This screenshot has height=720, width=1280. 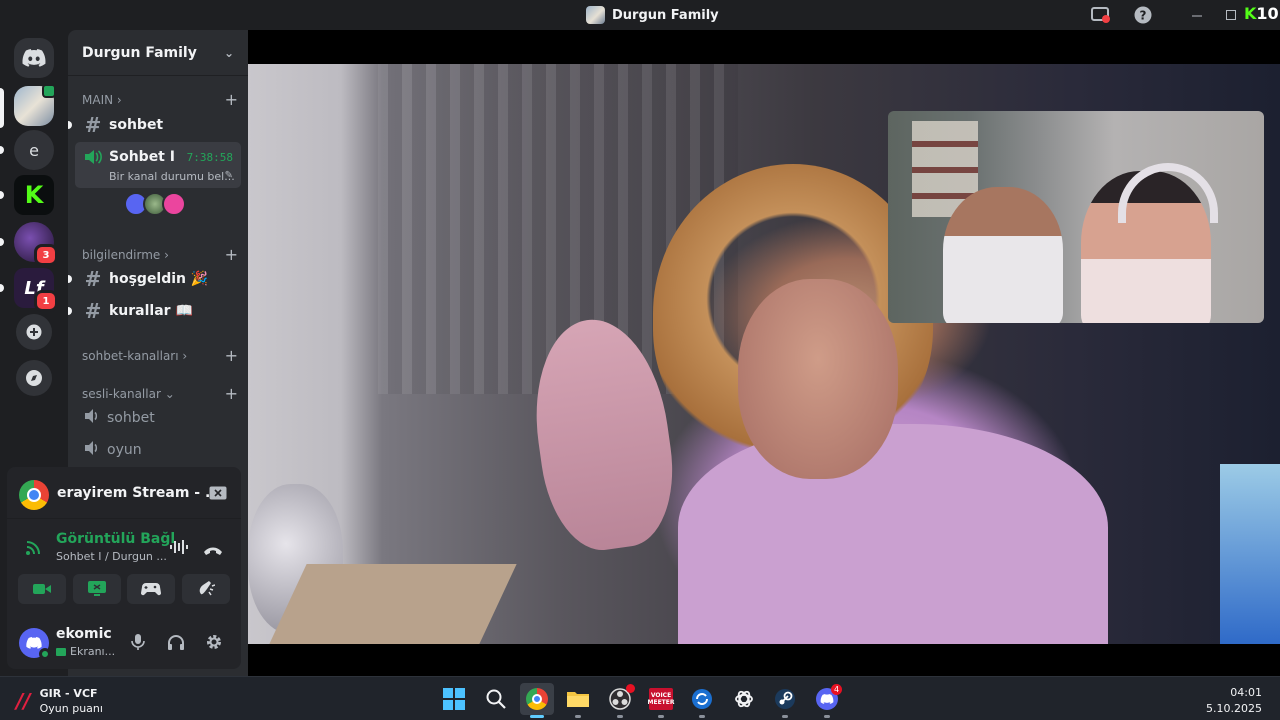 I want to click on kick-app-count: 10, so click(x=1267, y=13).